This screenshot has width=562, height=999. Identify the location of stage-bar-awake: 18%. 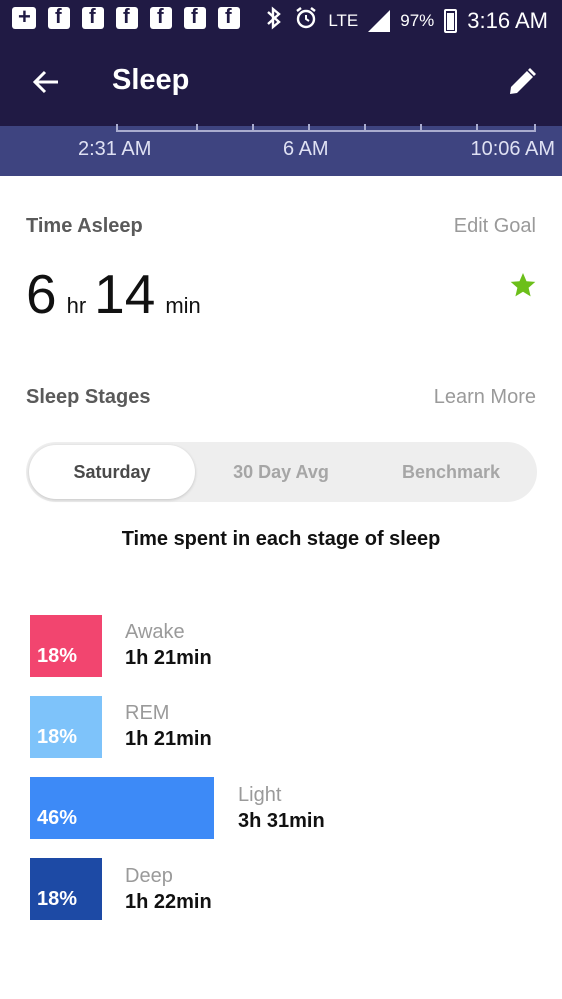
(66, 646).